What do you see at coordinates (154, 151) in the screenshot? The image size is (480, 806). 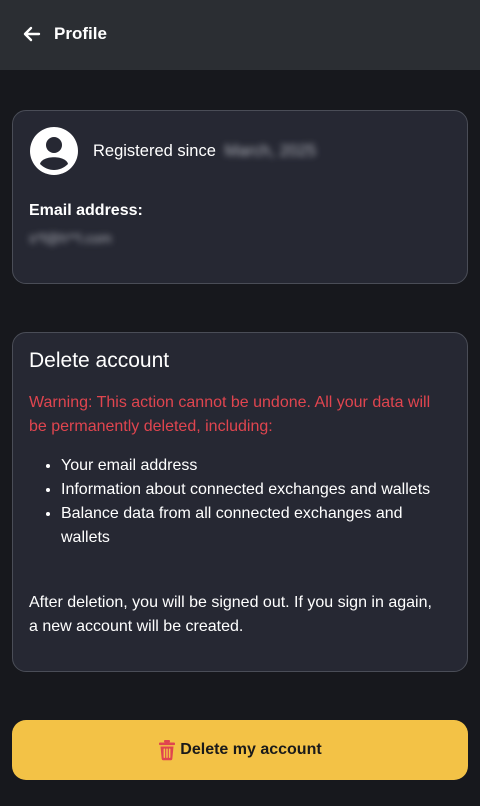 I see `registered-label: Registered since` at bounding box center [154, 151].